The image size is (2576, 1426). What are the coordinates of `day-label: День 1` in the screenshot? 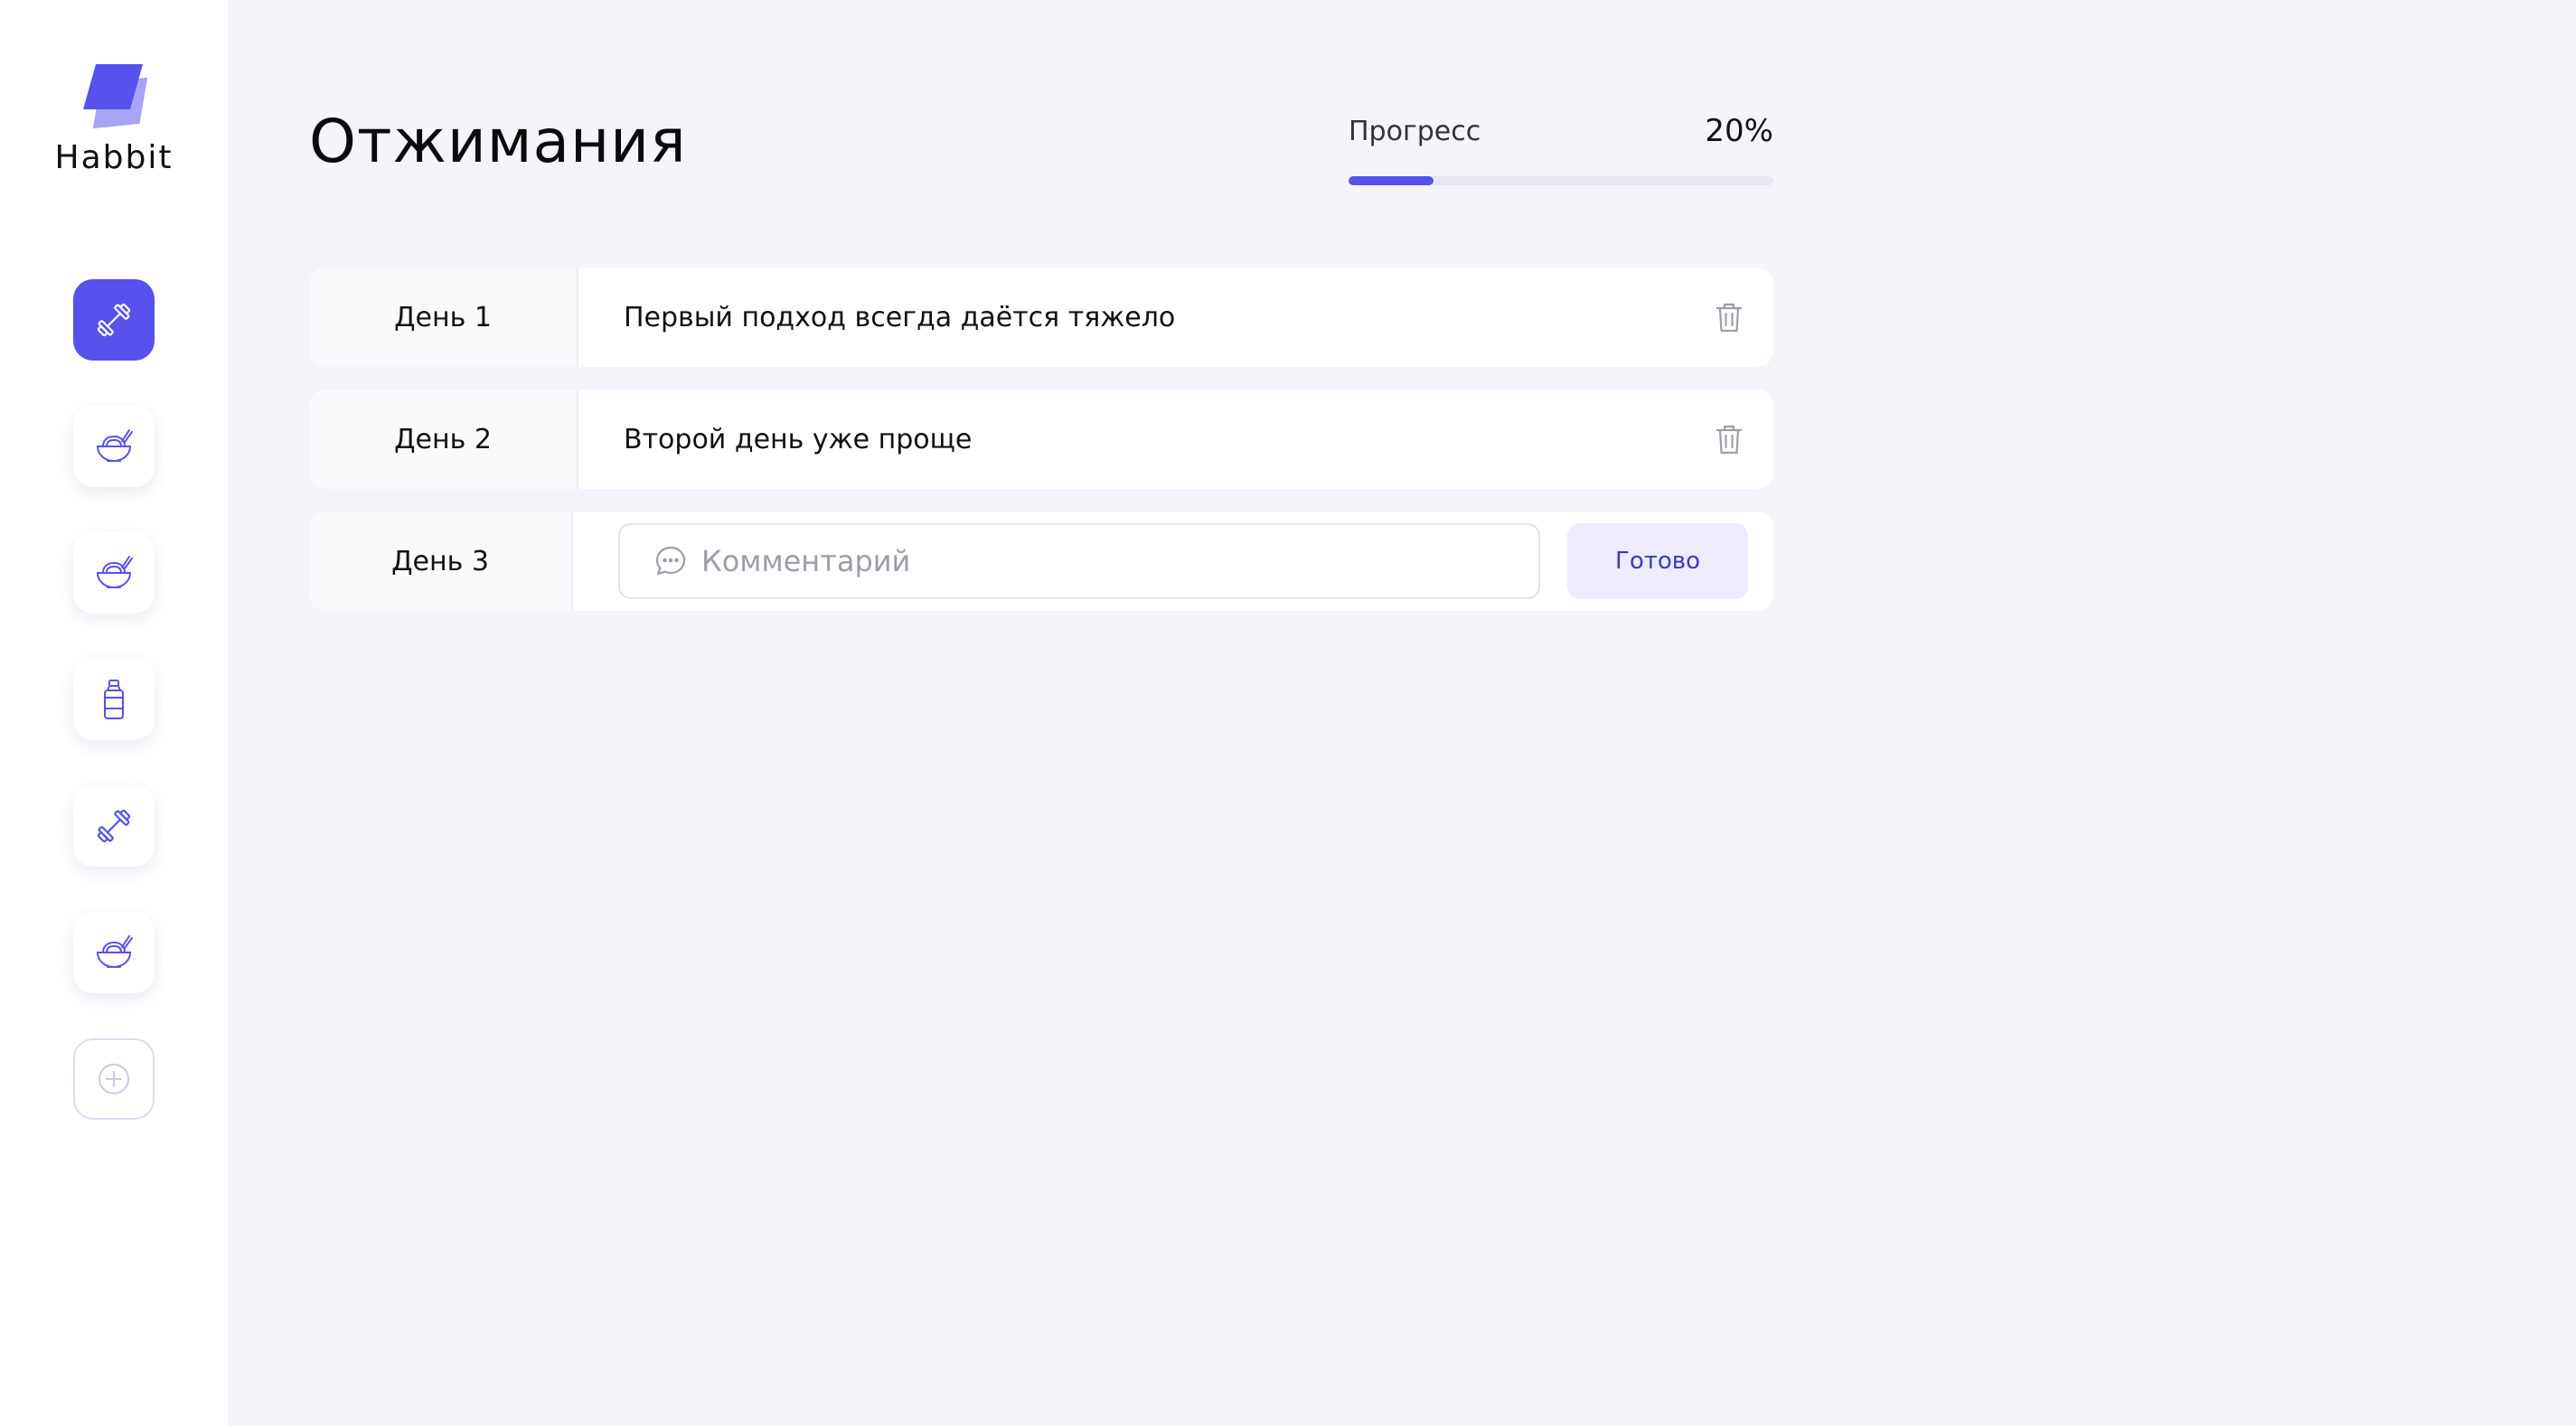 It's located at (444, 317).